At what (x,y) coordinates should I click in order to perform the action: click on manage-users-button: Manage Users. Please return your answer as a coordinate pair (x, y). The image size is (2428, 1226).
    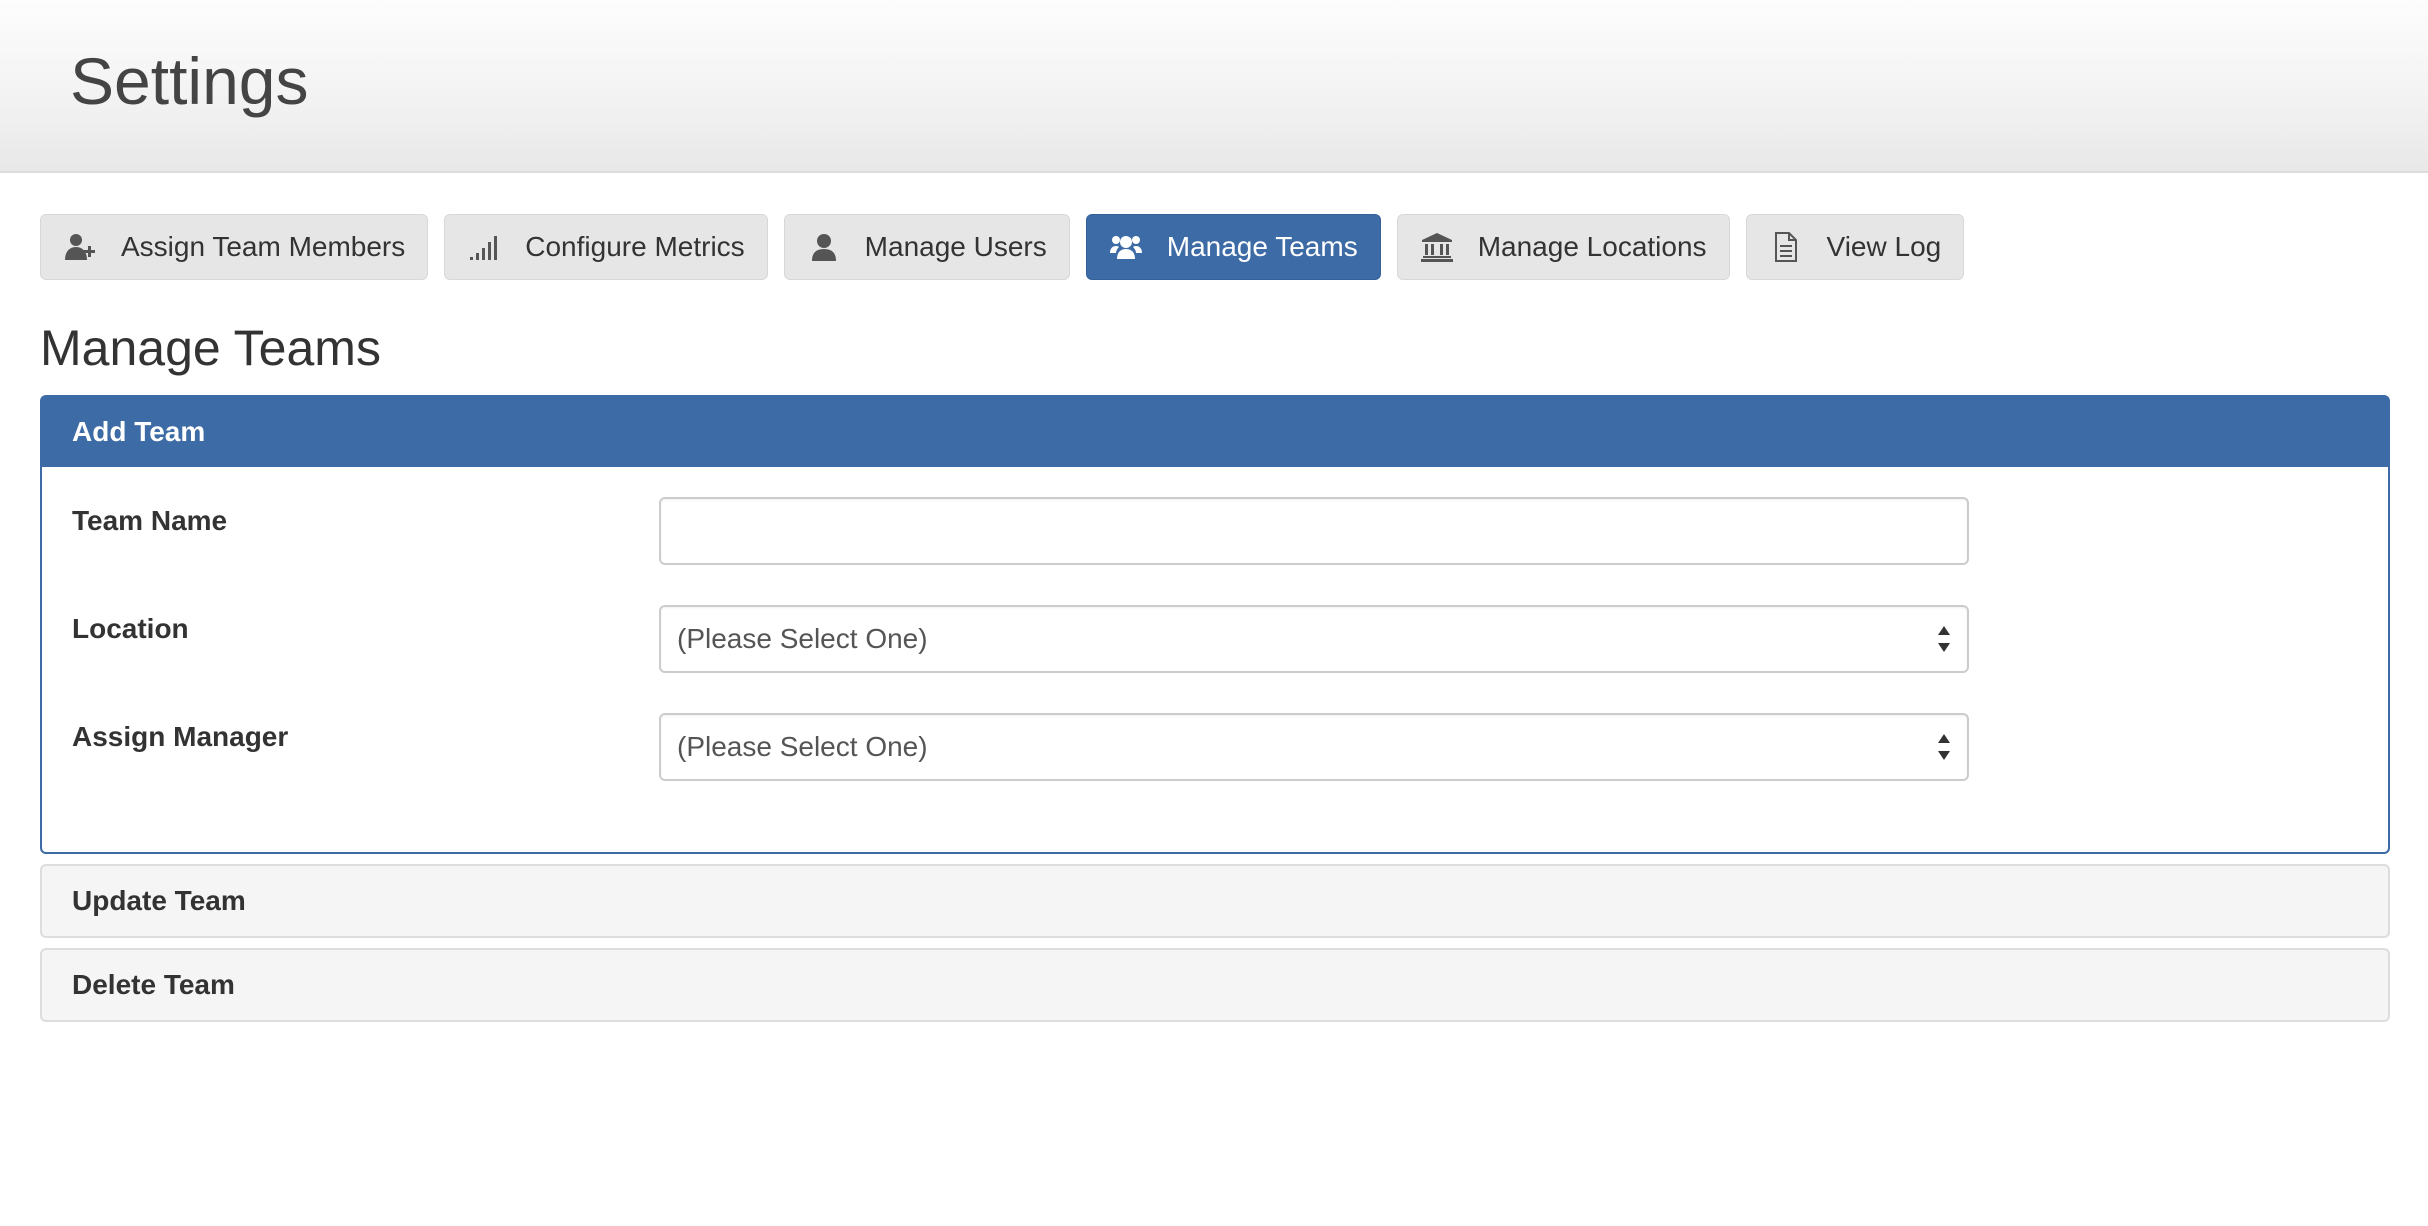
    Looking at the image, I should click on (926, 247).